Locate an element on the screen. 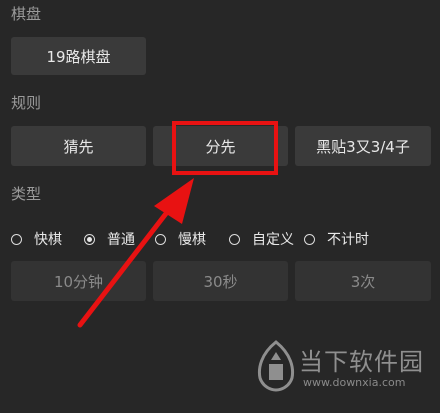 The image size is (440, 413). radio-custom: 自定义 is located at coordinates (261, 239).